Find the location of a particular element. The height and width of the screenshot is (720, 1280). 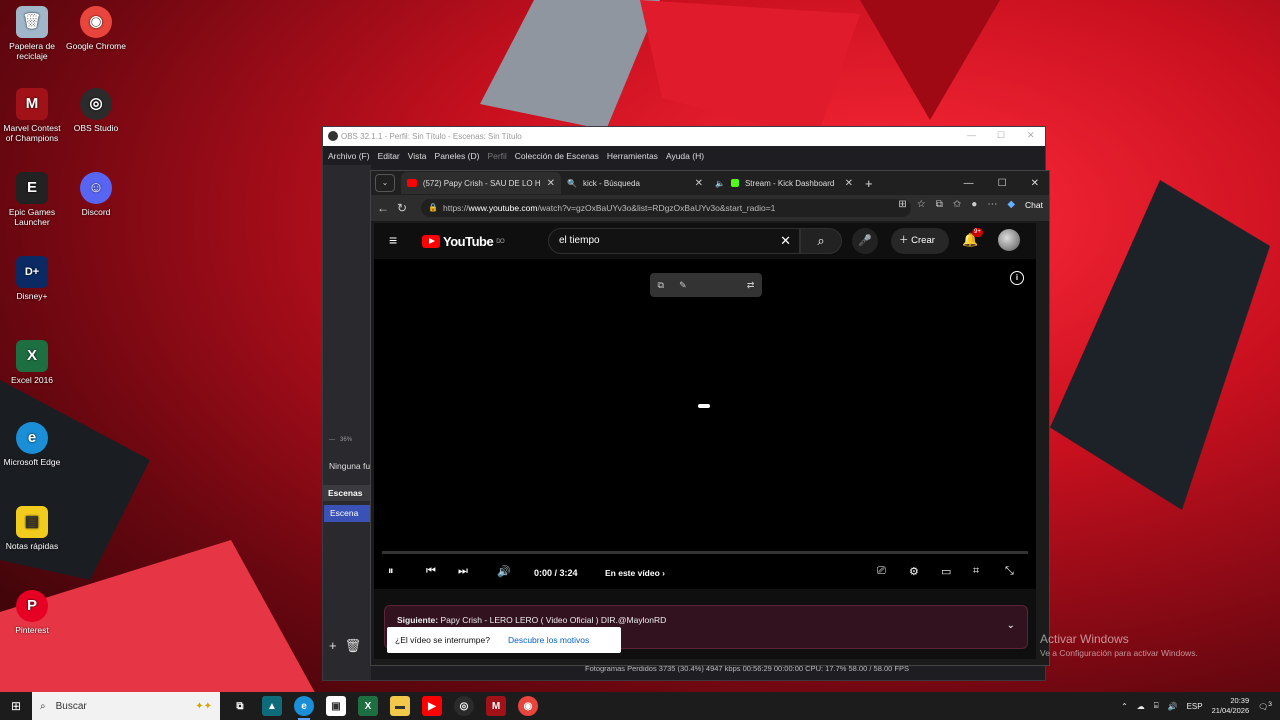

cast-icon: ⌗ is located at coordinates (976, 571).